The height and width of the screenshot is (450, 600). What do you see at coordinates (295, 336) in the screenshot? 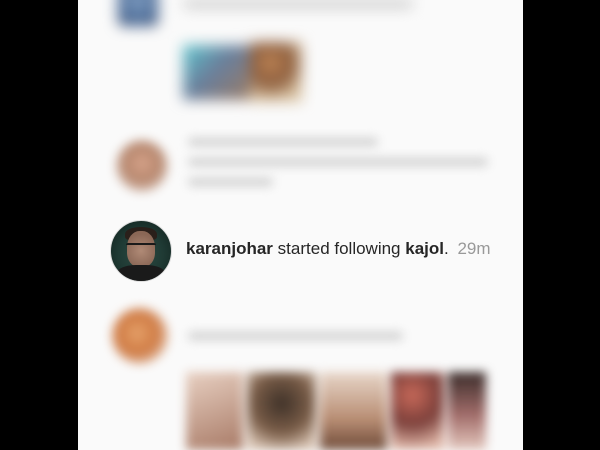
I see `blurred-text` at bounding box center [295, 336].